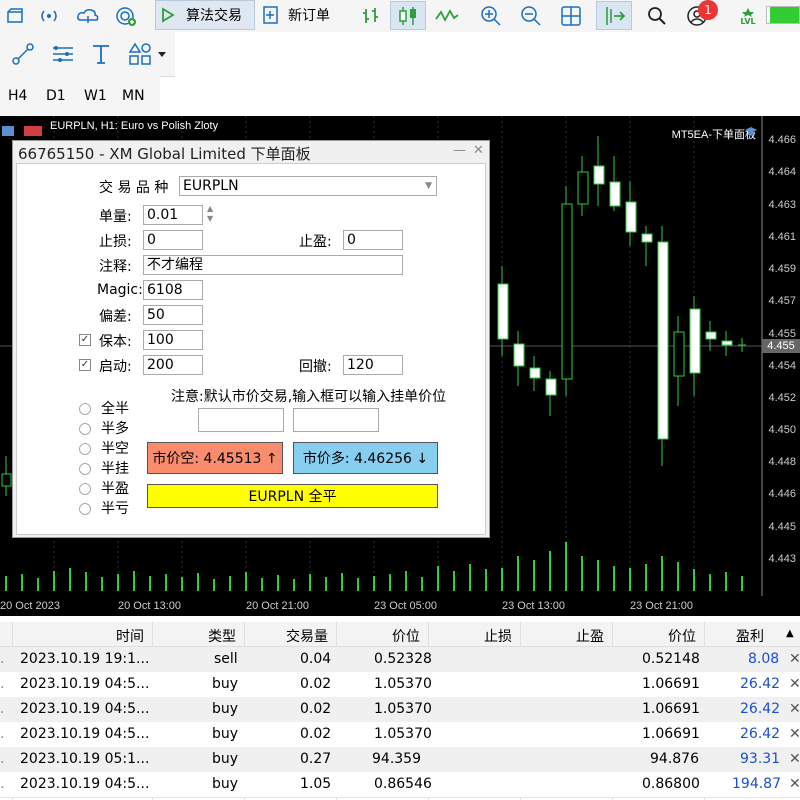 This screenshot has height=800, width=800. Describe the element at coordinates (126, 16) in the screenshot. I see `vps-icon` at that location.